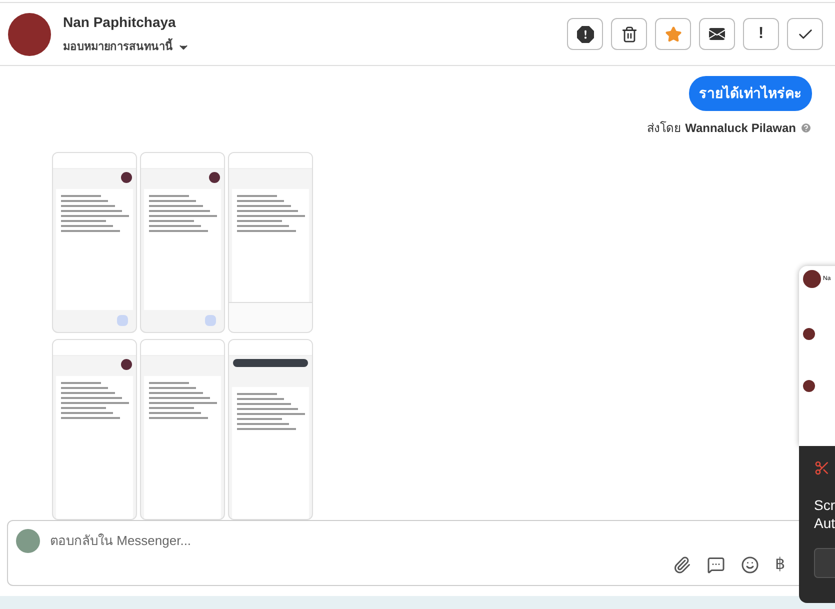 This screenshot has height=609, width=835. What do you see at coordinates (824, 505) in the screenshot?
I see `notification-text: Scr` at bounding box center [824, 505].